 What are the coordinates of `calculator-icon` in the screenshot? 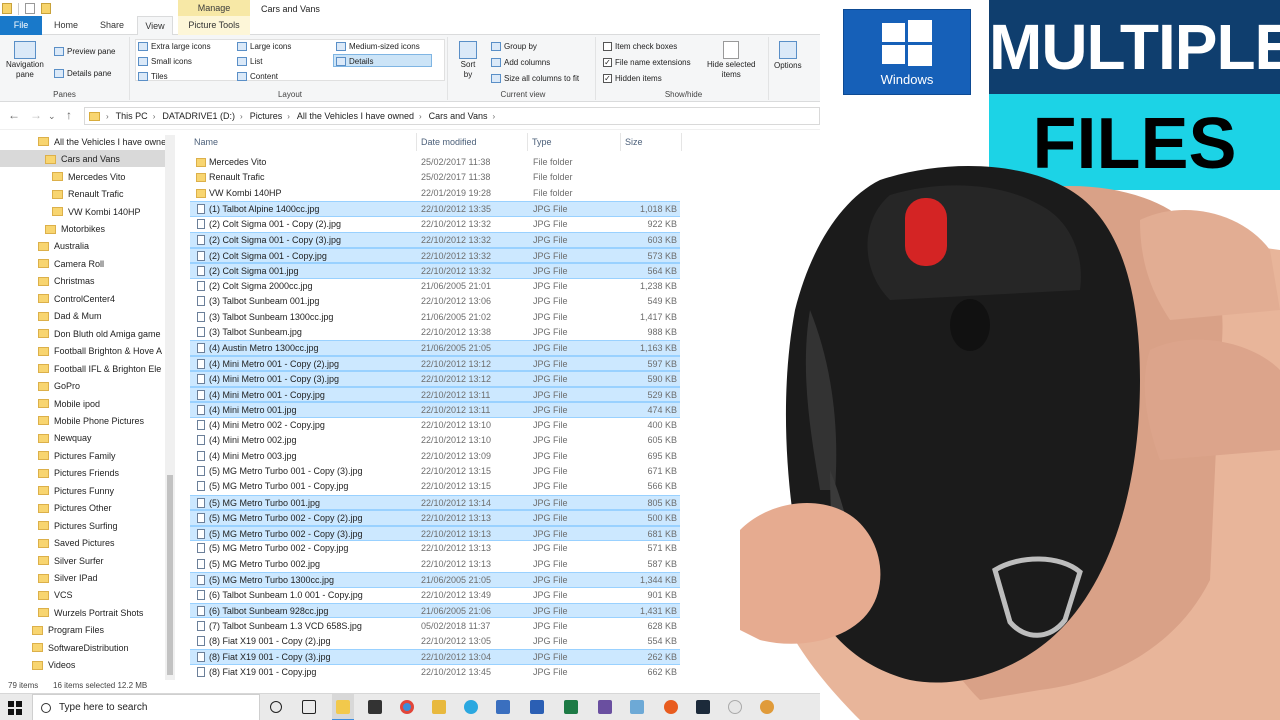 It's located at (503, 707).